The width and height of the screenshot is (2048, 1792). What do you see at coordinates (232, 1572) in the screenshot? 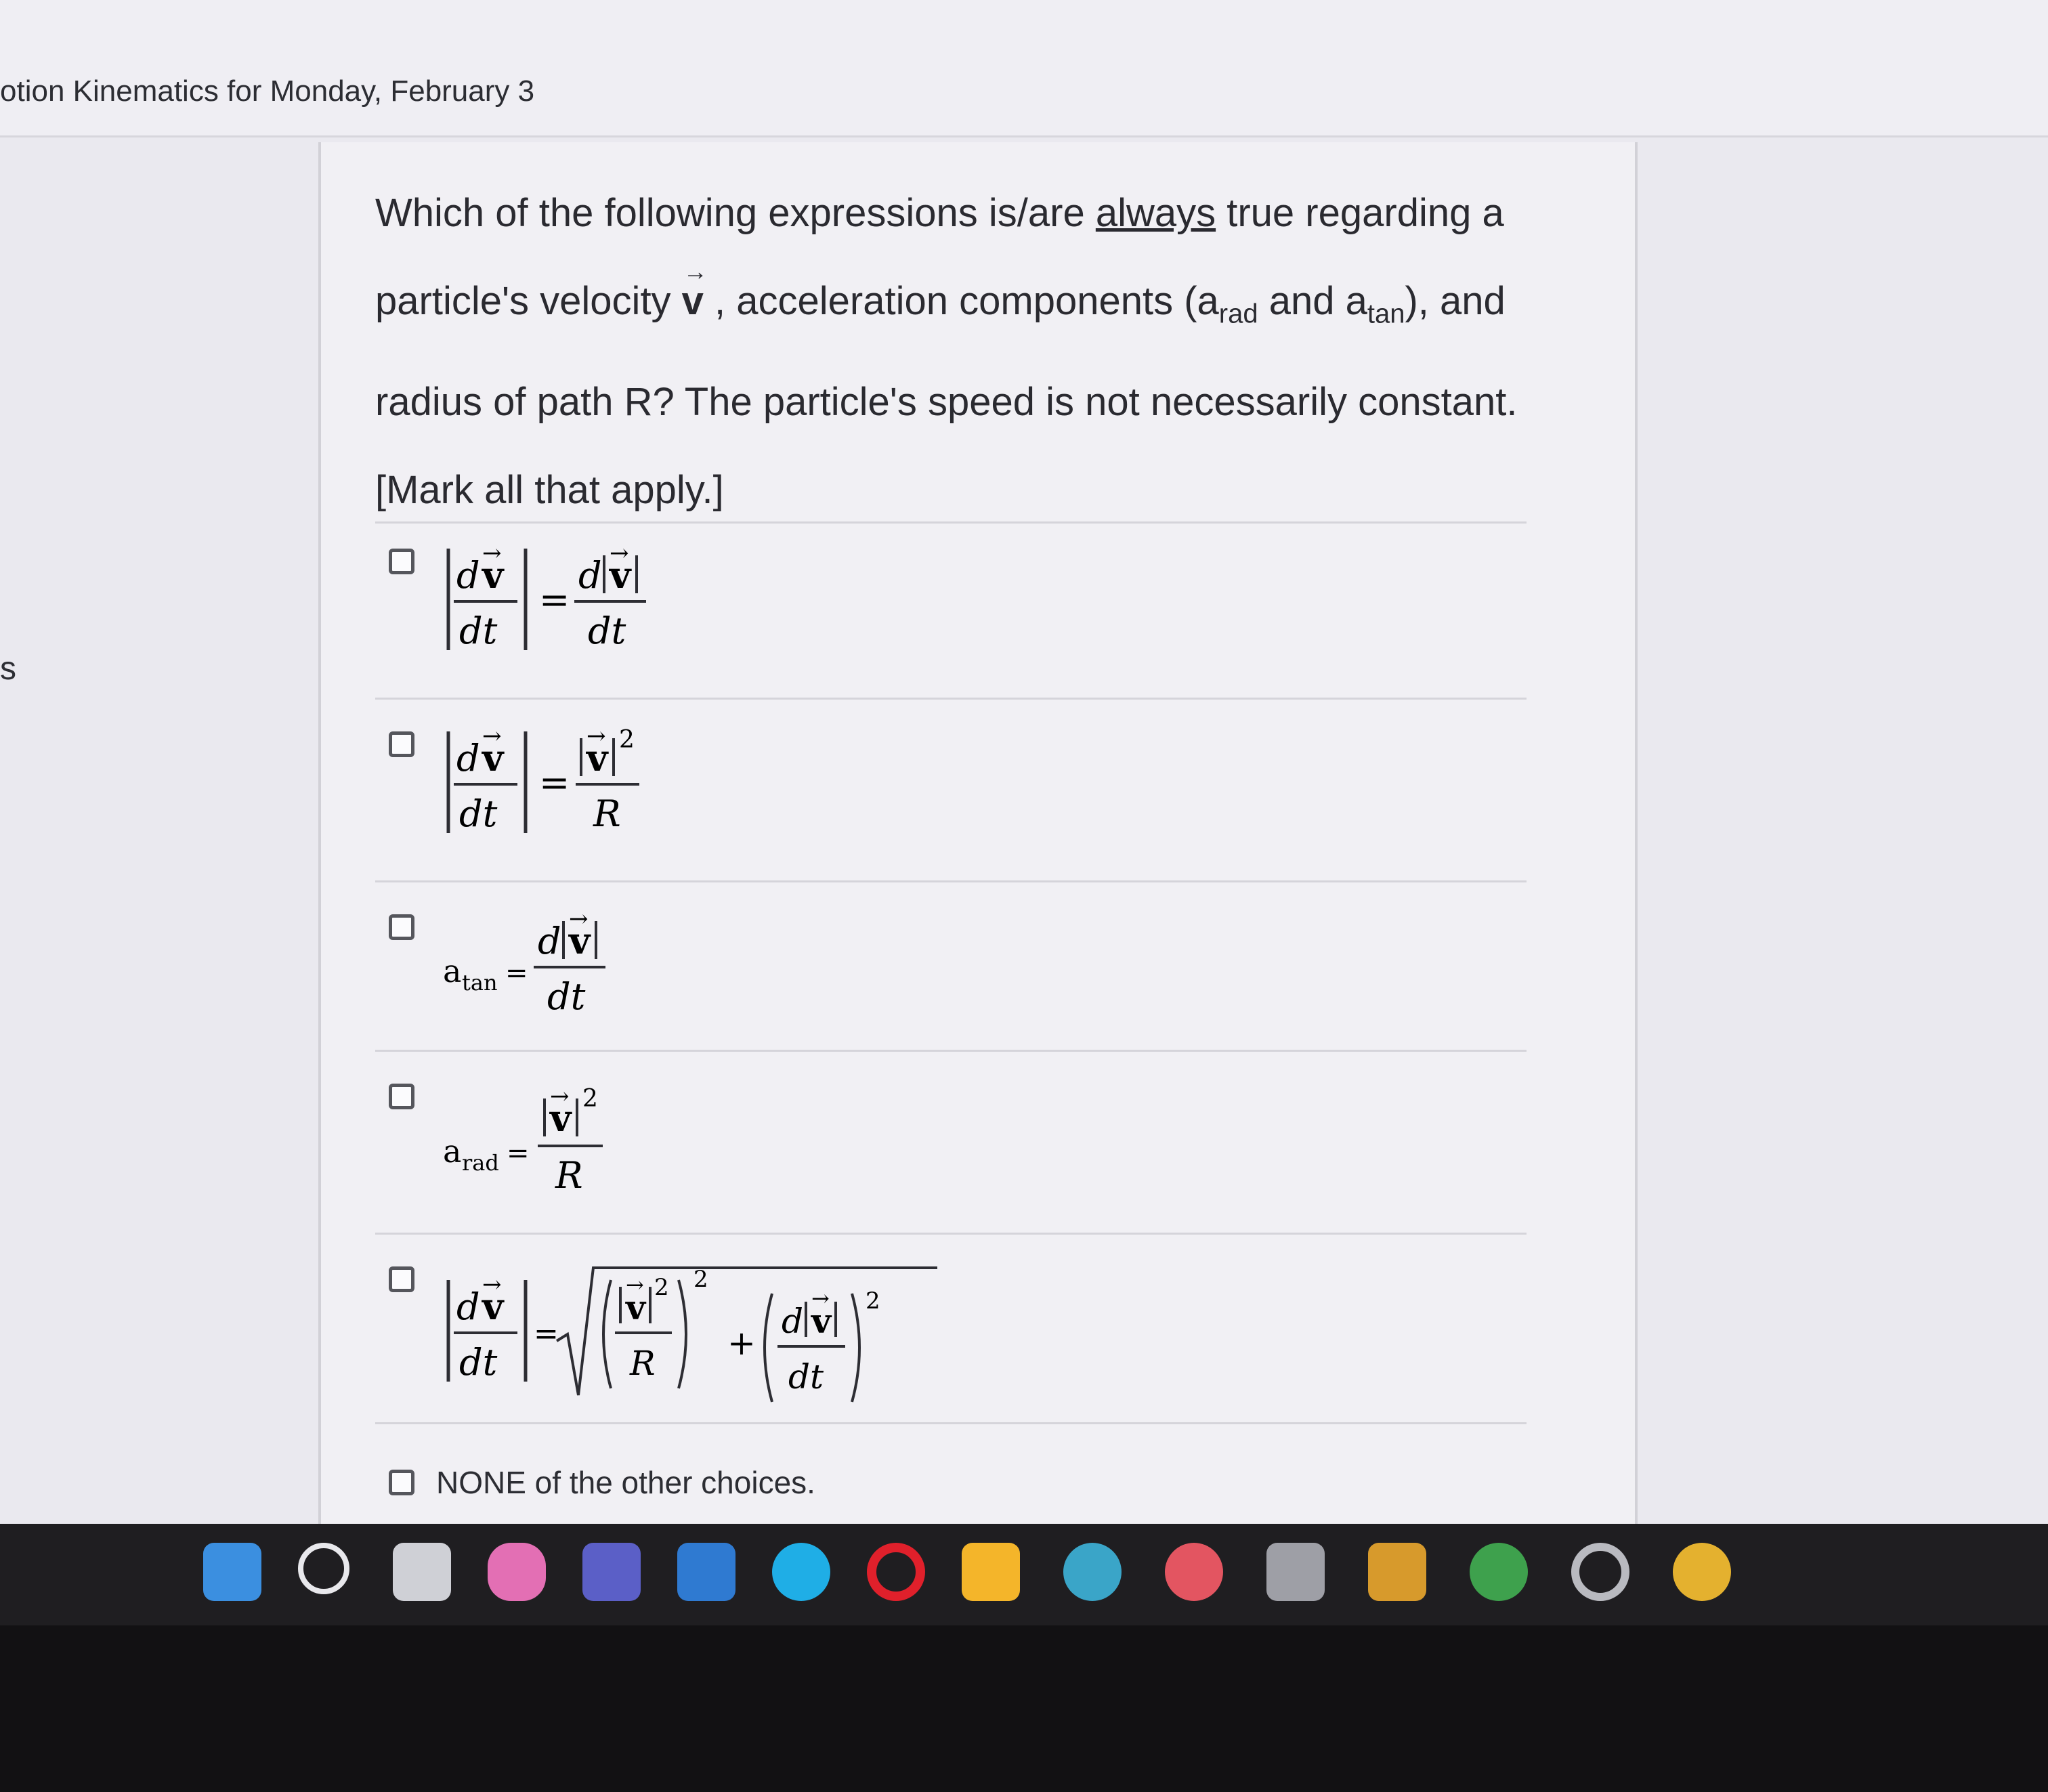
I see `windows-start-icon` at bounding box center [232, 1572].